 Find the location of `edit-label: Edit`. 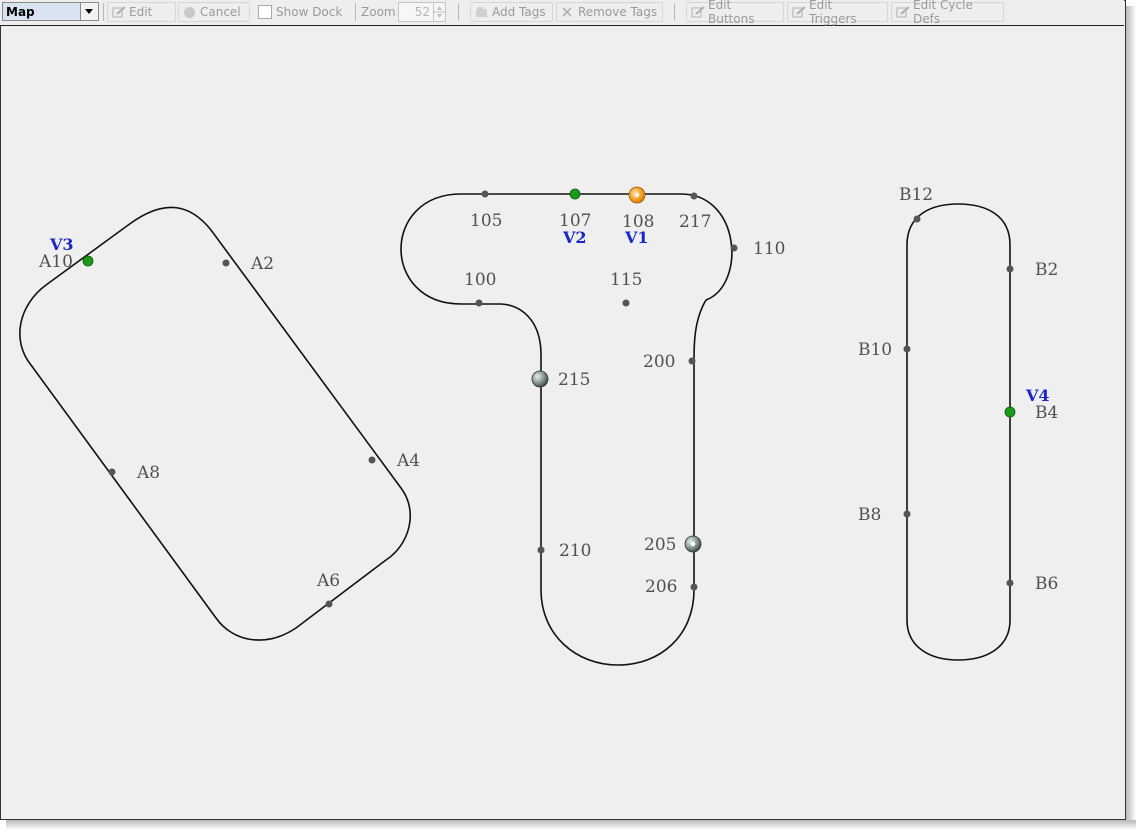

edit-label: Edit is located at coordinates (141, 12).